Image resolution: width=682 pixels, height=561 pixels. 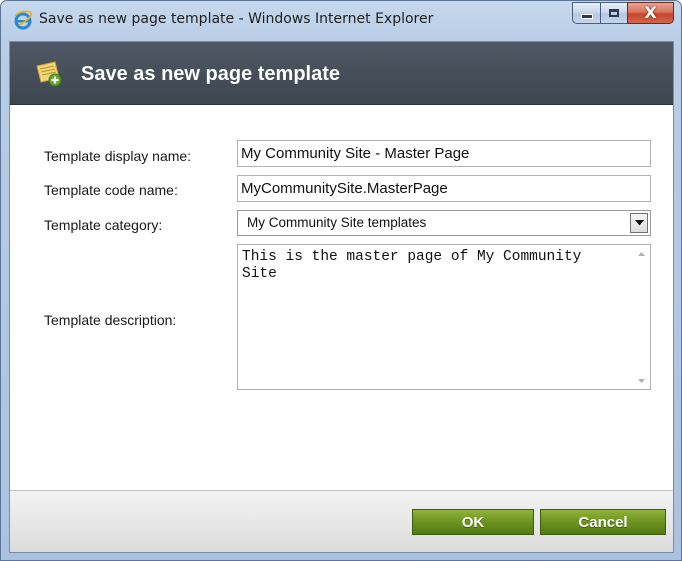 What do you see at coordinates (103, 225) in the screenshot?
I see `category-label: Template category:` at bounding box center [103, 225].